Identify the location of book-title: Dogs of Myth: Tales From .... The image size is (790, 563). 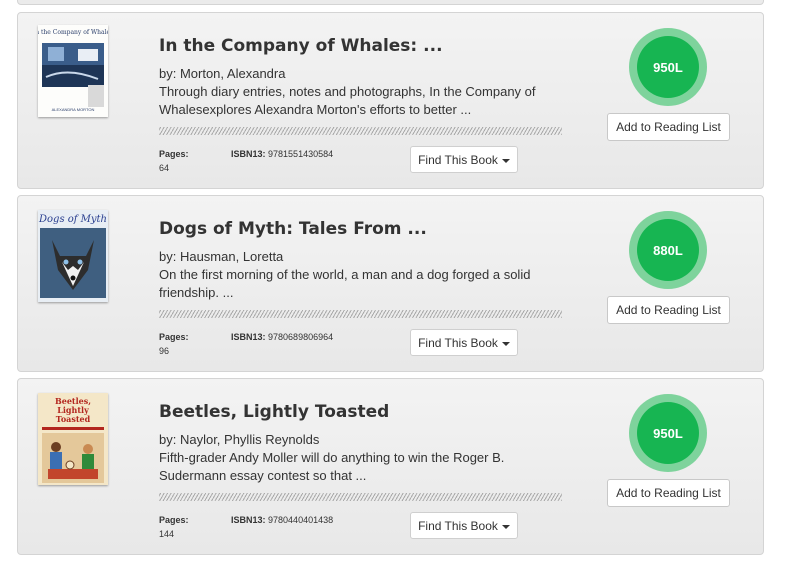
(293, 229).